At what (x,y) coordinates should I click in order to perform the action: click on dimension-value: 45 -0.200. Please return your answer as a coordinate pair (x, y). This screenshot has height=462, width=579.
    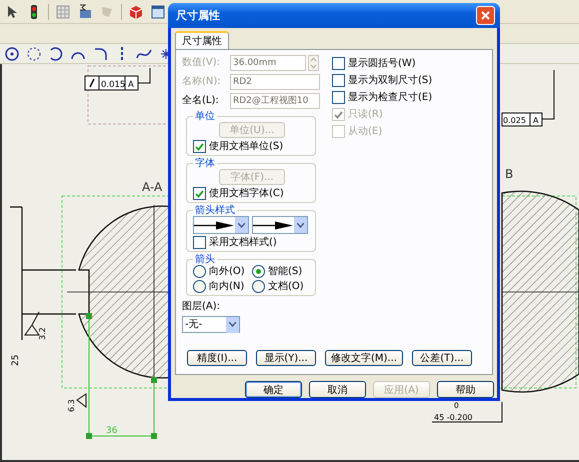
    Looking at the image, I should click on (453, 417).